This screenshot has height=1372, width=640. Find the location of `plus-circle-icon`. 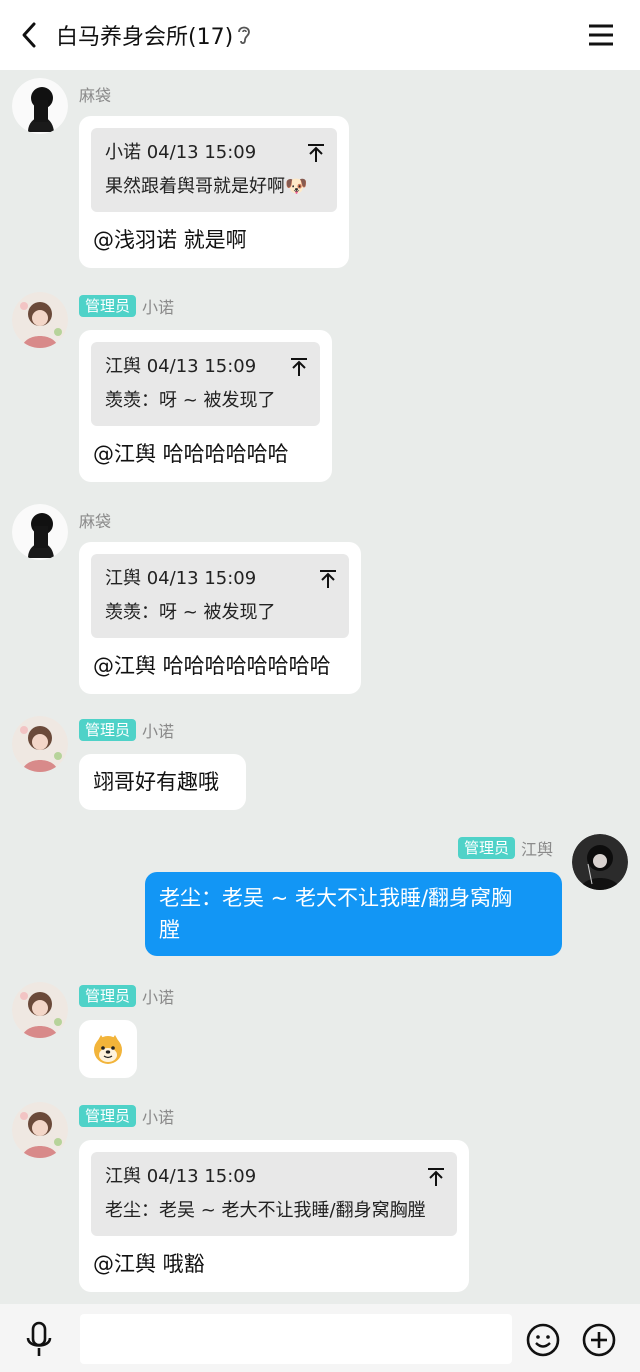

plus-circle-icon is located at coordinates (599, 1340).